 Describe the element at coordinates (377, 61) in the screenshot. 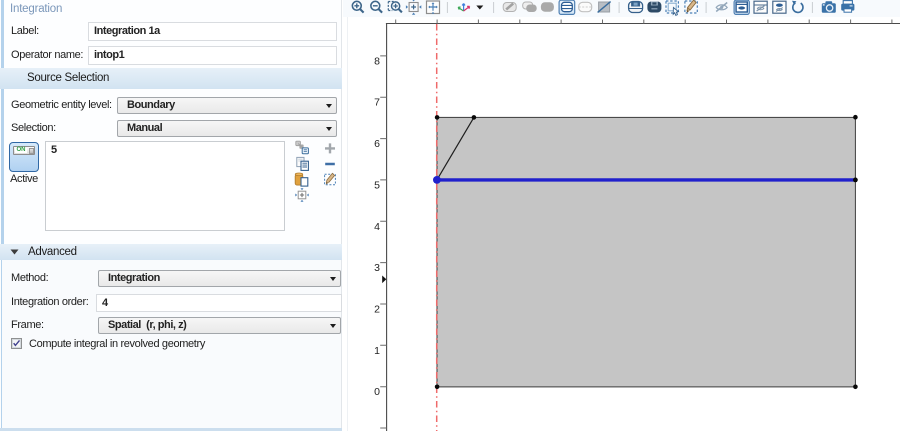

I see `svg-text: 8` at that location.